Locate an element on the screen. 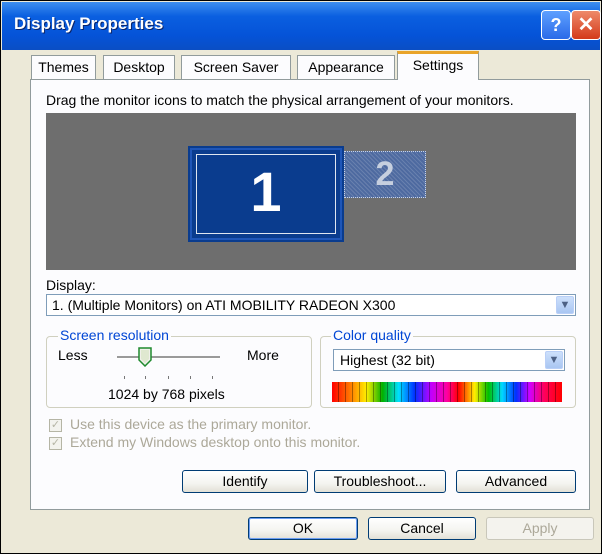 The image size is (602, 554). advanced-button: Advanced is located at coordinates (516, 481).